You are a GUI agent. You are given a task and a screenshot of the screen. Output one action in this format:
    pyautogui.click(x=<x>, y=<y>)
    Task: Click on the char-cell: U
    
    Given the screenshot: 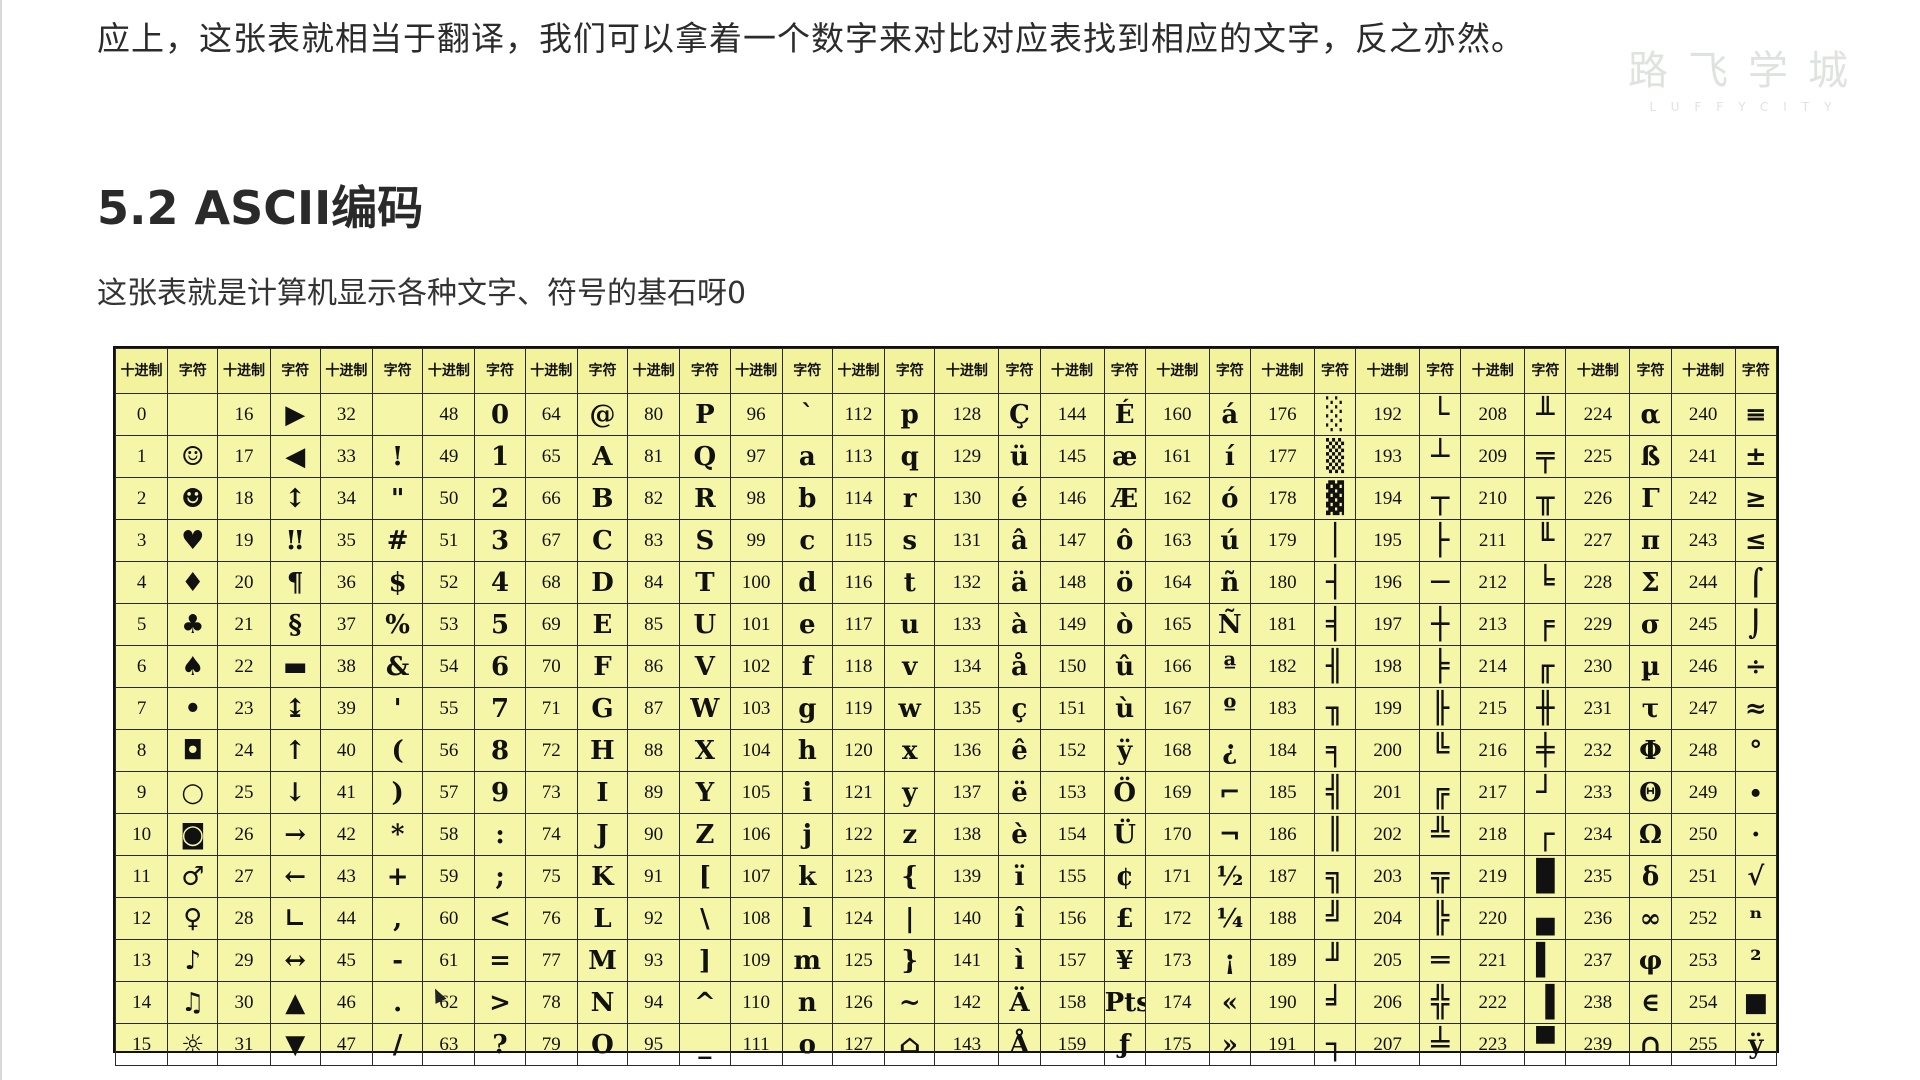 What is the action you would take?
    pyautogui.click(x=705, y=624)
    